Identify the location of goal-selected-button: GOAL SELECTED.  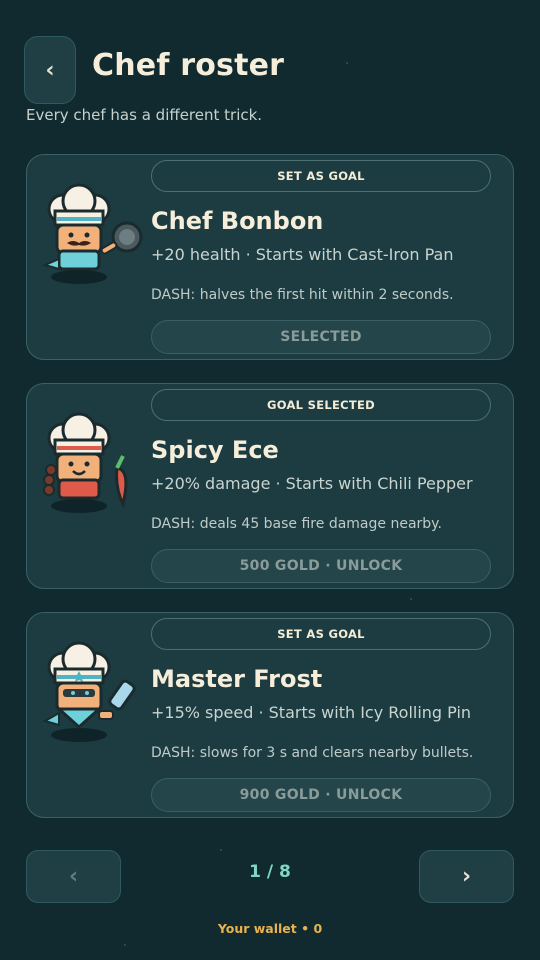
(321, 405).